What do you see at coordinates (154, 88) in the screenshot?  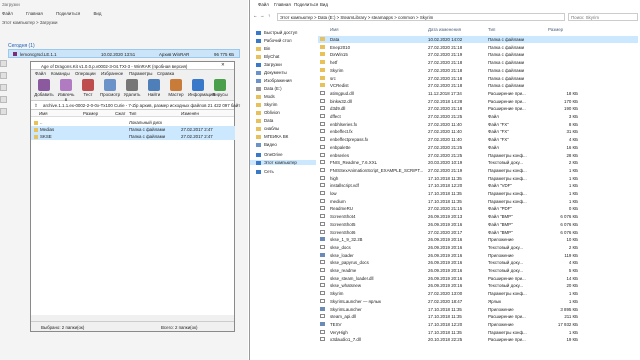 I see `find-button: Найти` at bounding box center [154, 88].